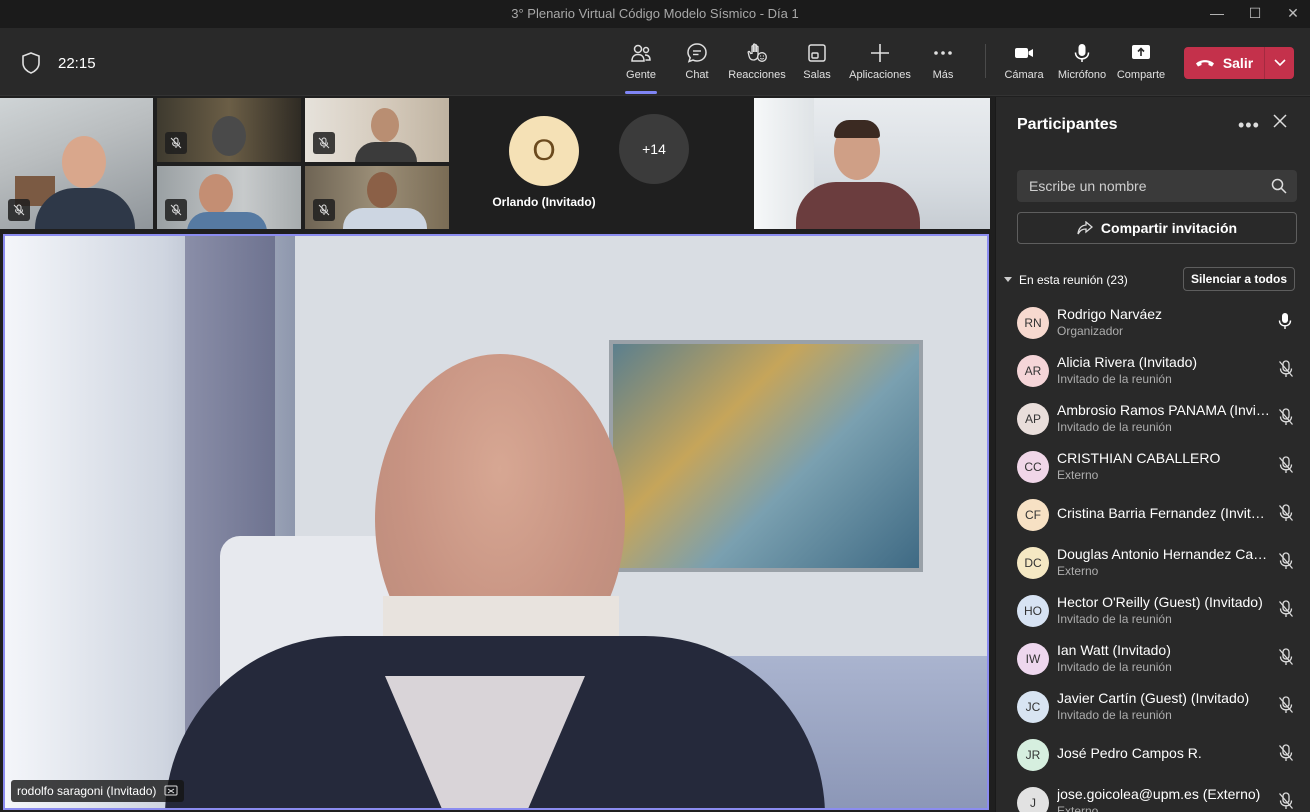 The height and width of the screenshot is (812, 1310). What do you see at coordinates (1153, 753) in the screenshot?
I see `participant-row: JR José Pedro Campos R.` at bounding box center [1153, 753].